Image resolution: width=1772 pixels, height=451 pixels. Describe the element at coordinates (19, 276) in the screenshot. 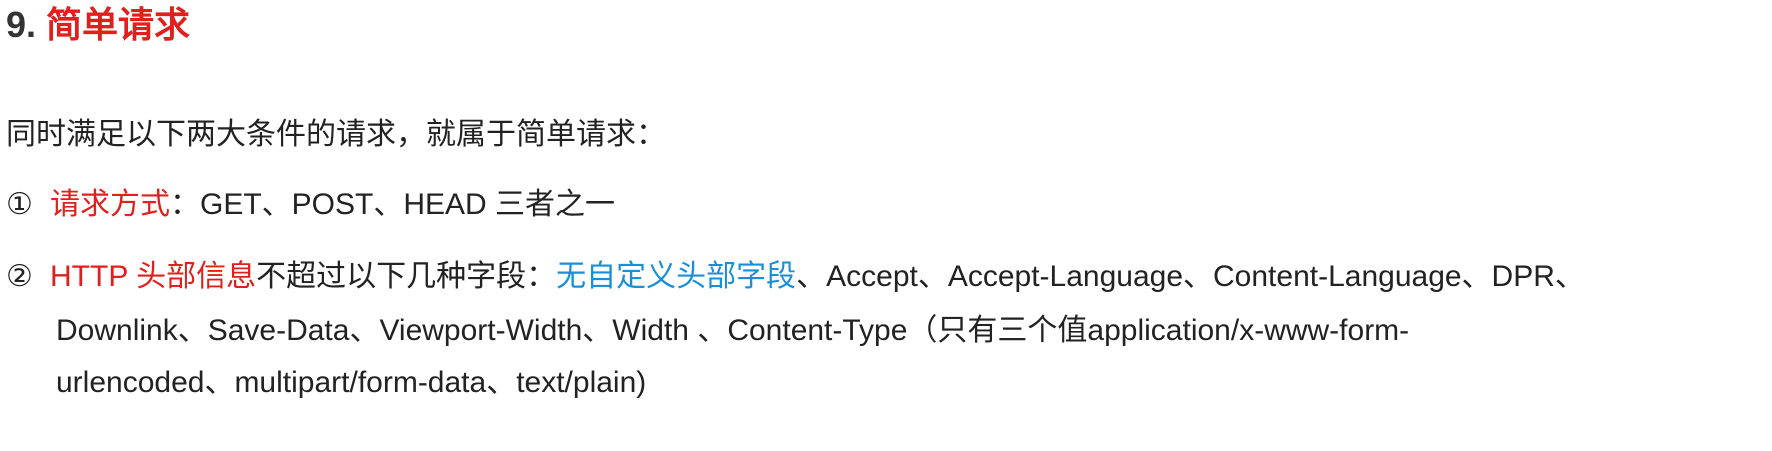

I see `item-2-marker: ②` at that location.